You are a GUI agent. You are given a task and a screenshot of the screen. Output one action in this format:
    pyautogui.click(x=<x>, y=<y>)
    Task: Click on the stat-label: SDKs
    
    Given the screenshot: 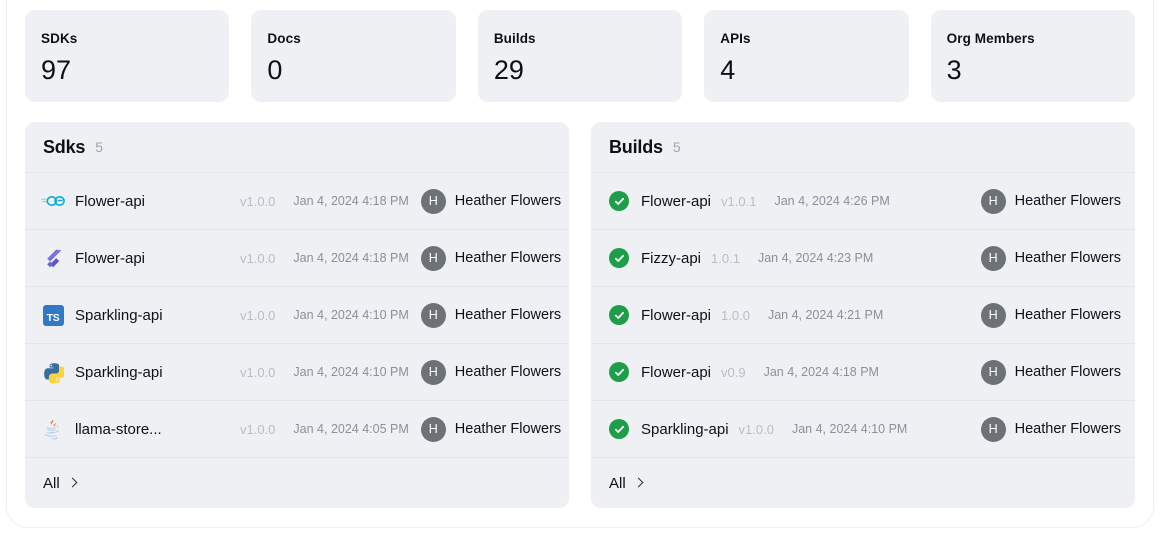 What is the action you would take?
    pyautogui.click(x=59, y=38)
    